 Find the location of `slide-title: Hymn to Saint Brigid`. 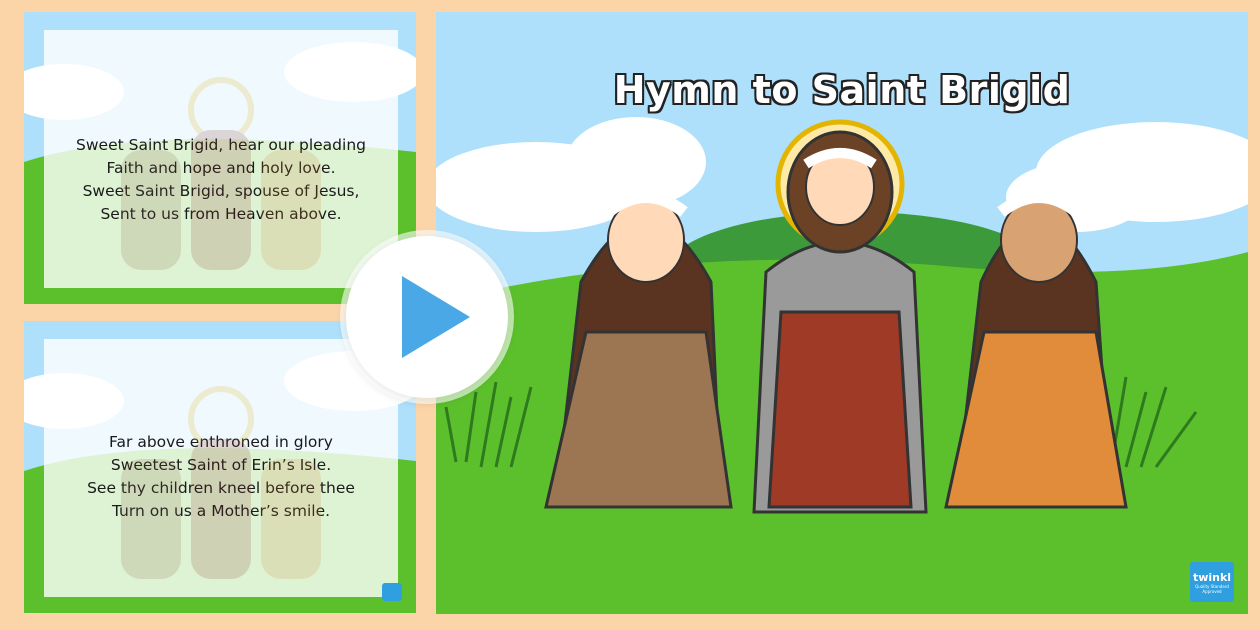

slide-title: Hymn to Saint Brigid is located at coordinates (842, 90).